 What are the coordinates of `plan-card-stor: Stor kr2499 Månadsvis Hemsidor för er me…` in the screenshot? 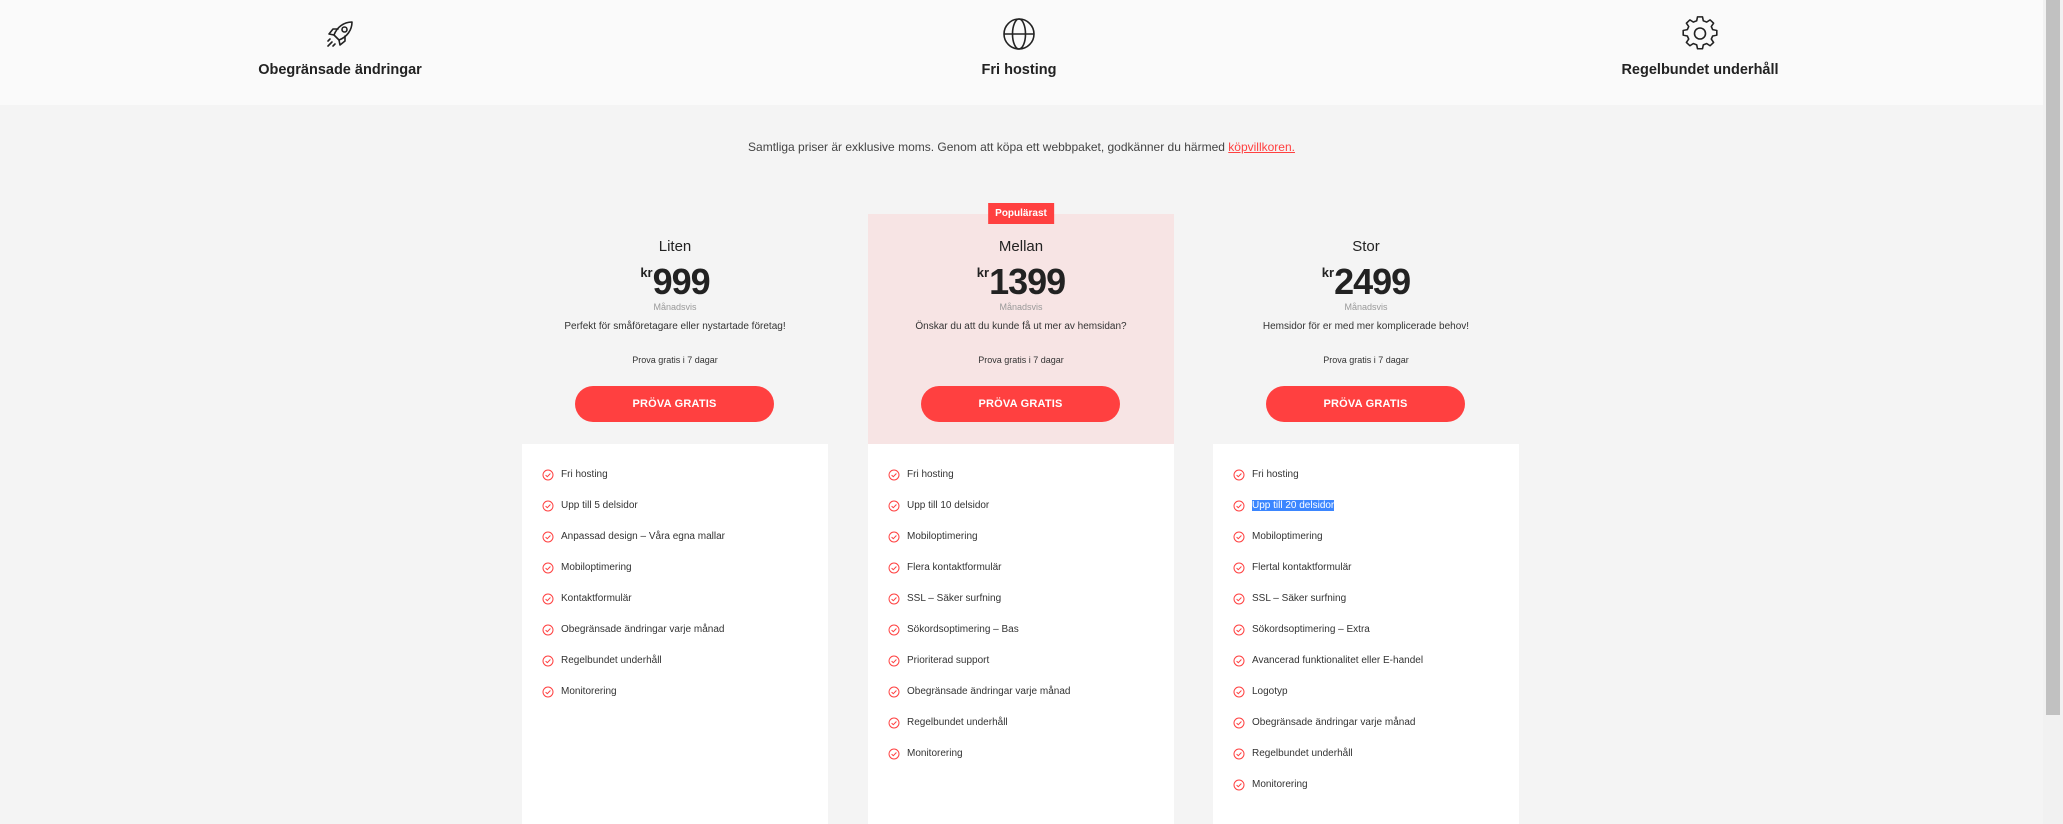 It's located at (1366, 519).